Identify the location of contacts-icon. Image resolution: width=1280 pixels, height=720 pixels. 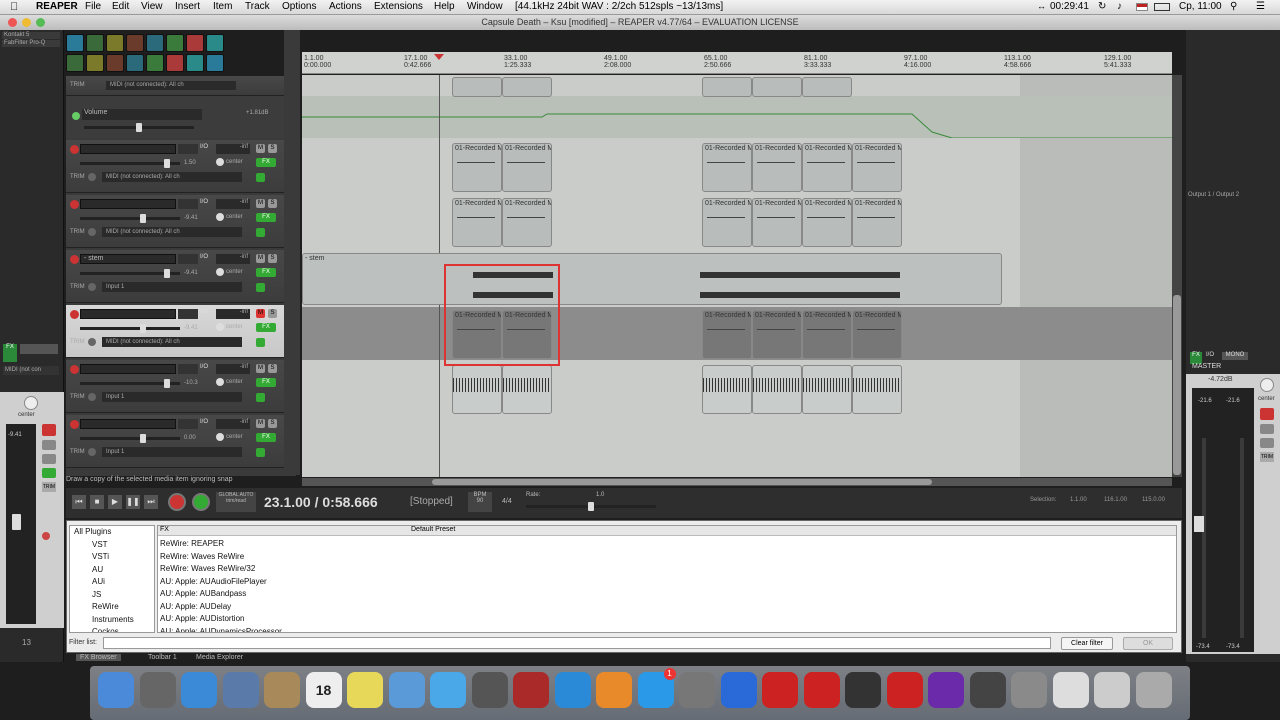
(282, 690).